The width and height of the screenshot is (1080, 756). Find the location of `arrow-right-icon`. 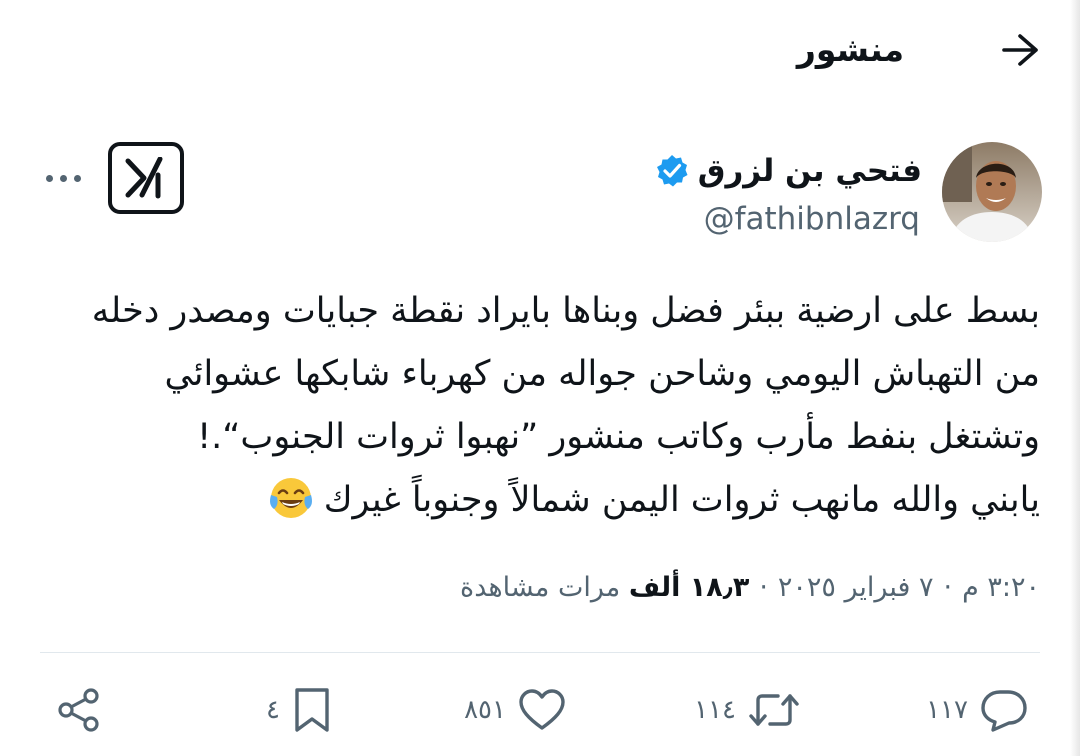

arrow-right-icon is located at coordinates (1020, 50).